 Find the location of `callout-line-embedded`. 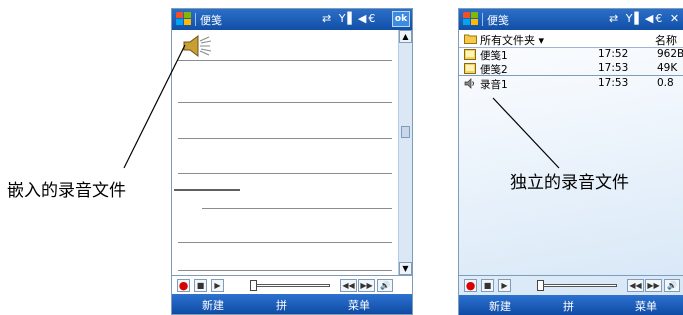

callout-line-embedded is located at coordinates (154, 106).